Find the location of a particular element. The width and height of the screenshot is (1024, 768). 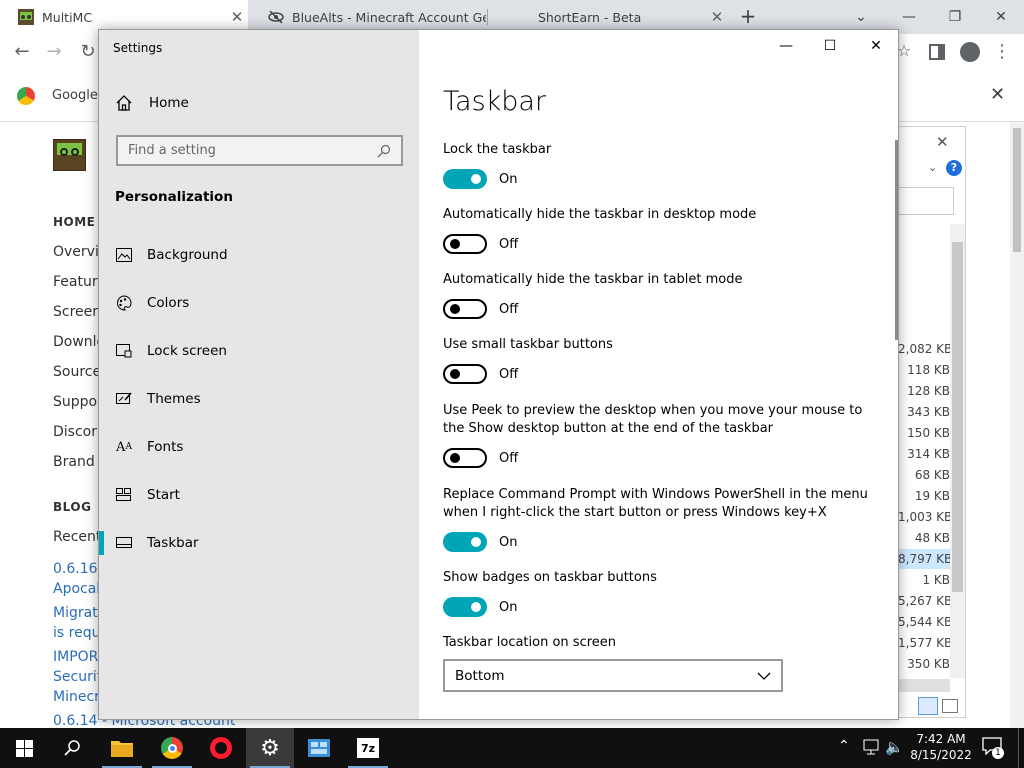

blog-recent: Recent is located at coordinates (77, 537).